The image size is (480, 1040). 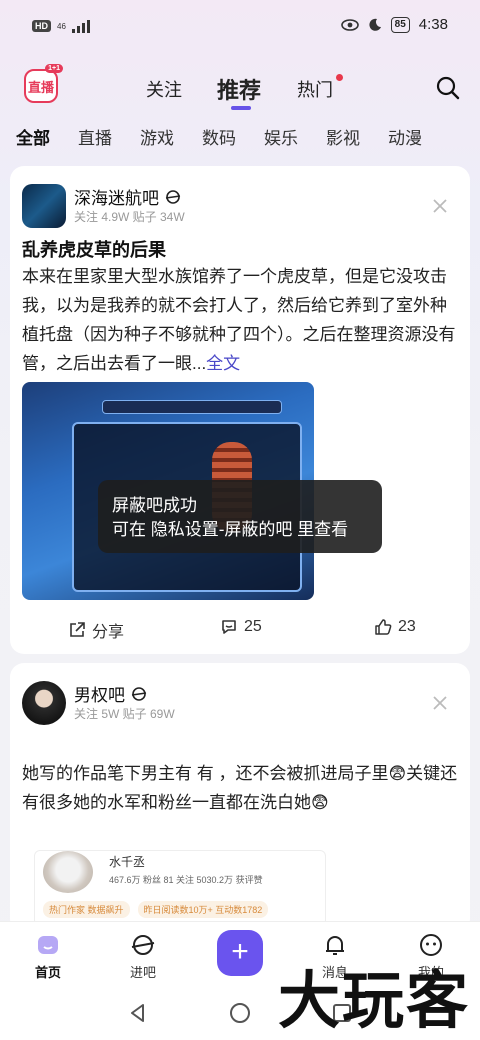 I want to click on comment-button: 25, so click(x=241, y=627).